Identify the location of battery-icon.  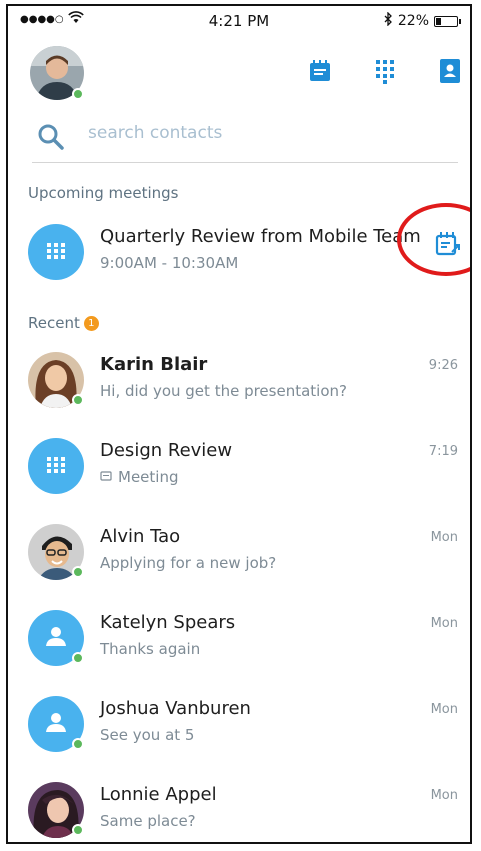
(447, 21).